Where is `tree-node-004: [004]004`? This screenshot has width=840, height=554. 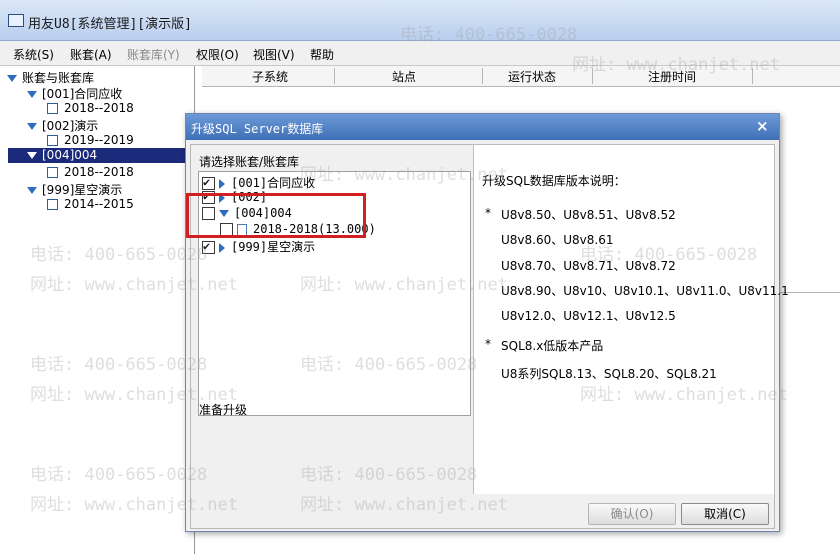
tree-node-004: [004]004 is located at coordinates (97, 155).